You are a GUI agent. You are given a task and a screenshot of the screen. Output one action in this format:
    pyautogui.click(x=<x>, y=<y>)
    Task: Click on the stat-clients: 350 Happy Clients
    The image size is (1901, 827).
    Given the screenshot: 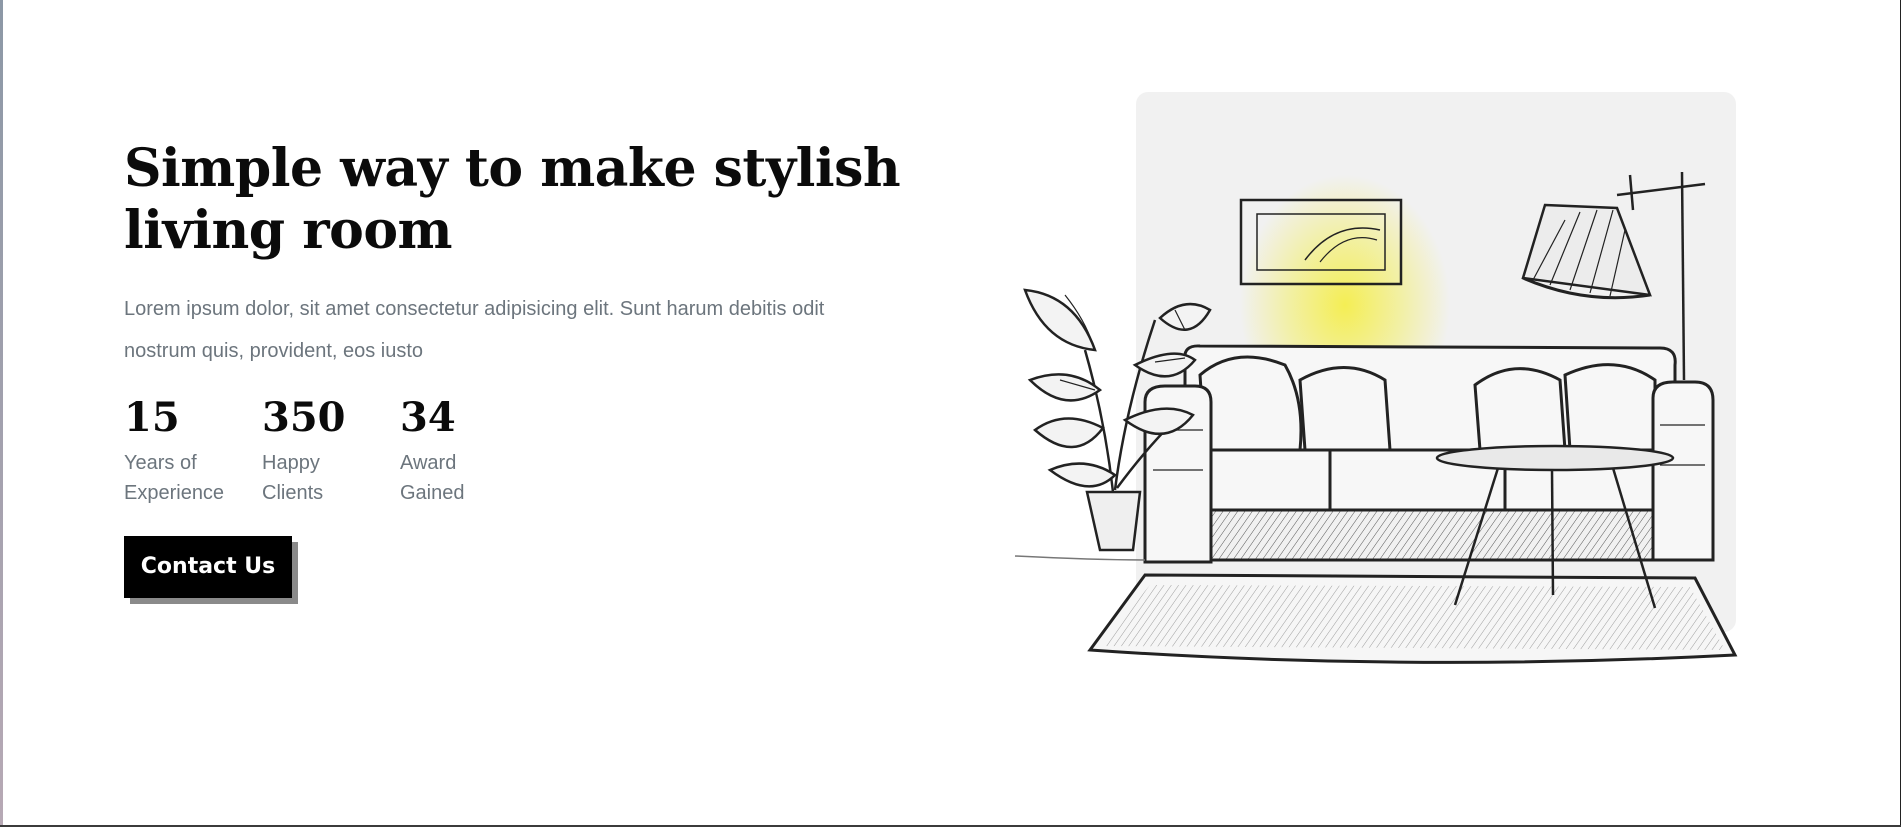 What is the action you would take?
    pyautogui.click(x=331, y=451)
    